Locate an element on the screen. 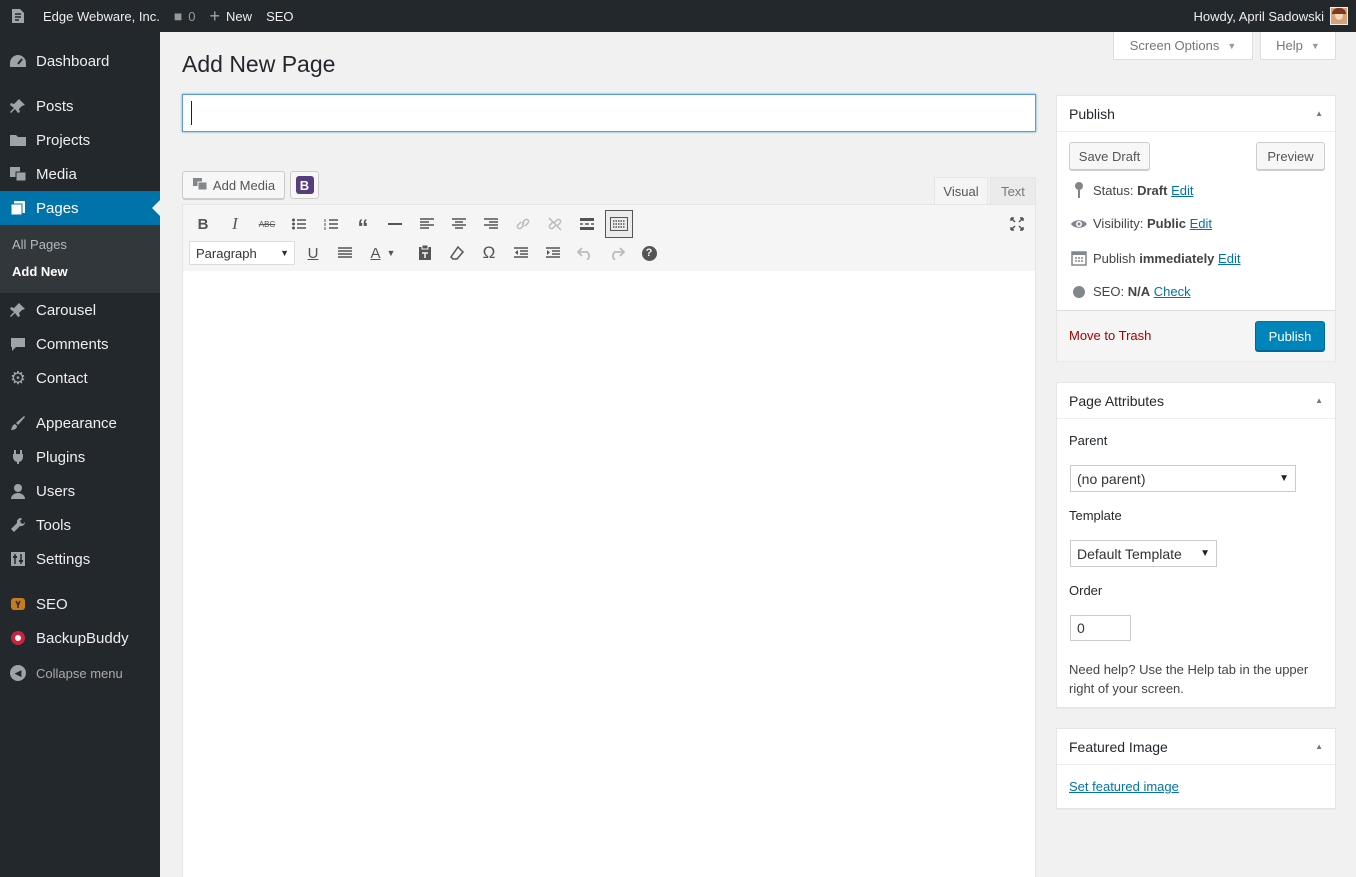  sidebar-item-projects: Projects is located at coordinates (80, 140).